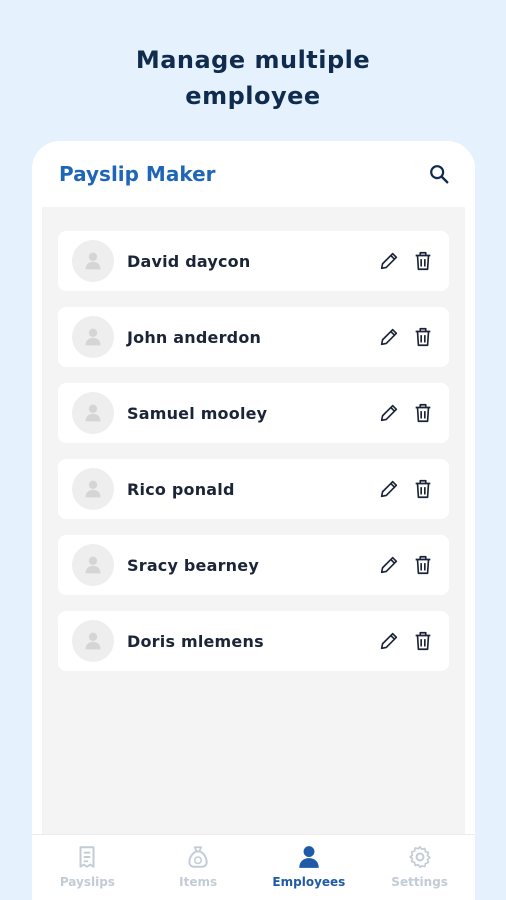 The width and height of the screenshot is (506, 900). Describe the element at coordinates (194, 337) in the screenshot. I see `employee-name: John anderdon` at that location.